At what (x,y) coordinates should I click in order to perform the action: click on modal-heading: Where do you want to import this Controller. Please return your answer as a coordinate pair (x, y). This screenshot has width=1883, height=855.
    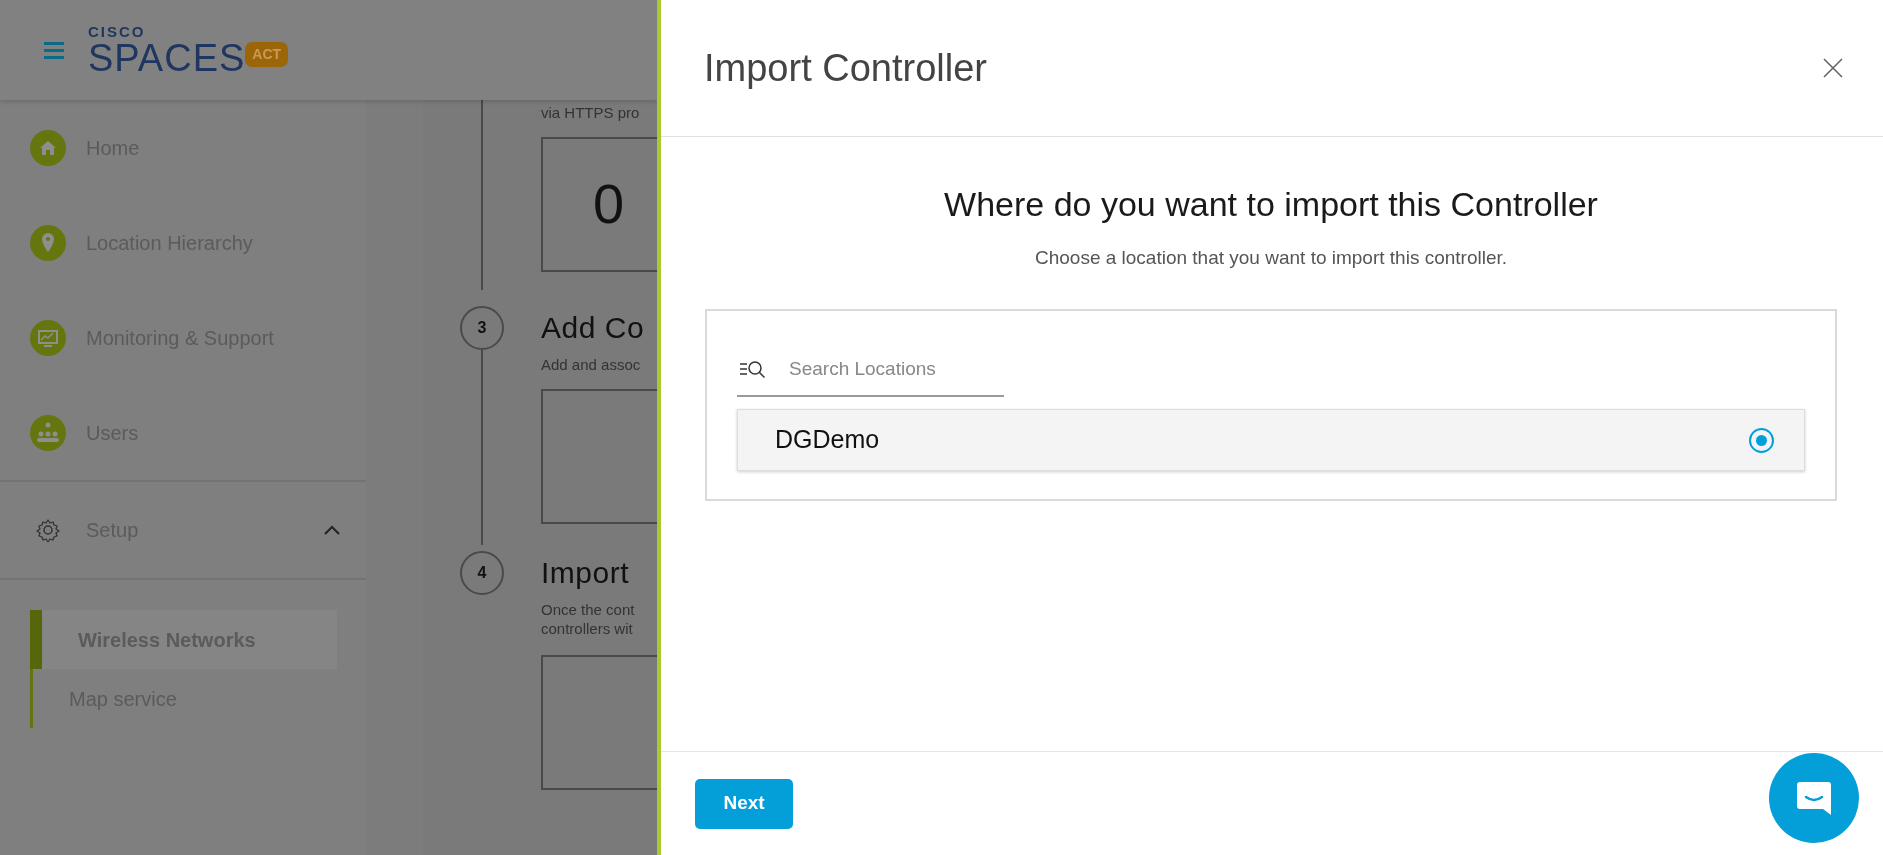
    Looking at the image, I should click on (1271, 204).